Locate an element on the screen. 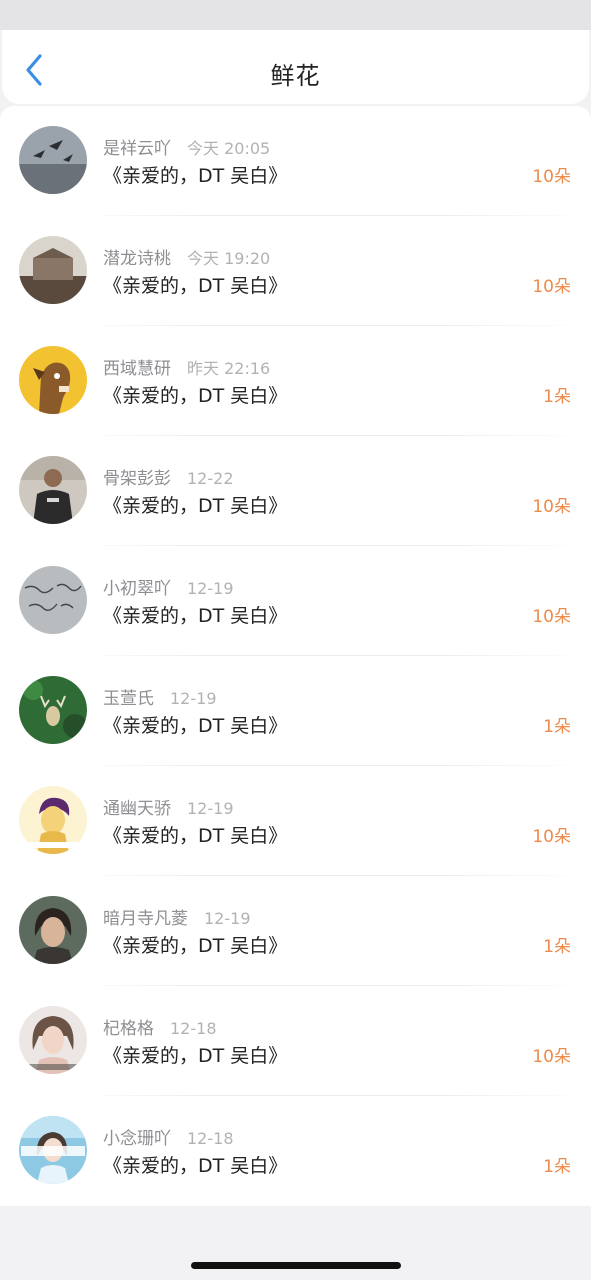 This screenshot has width=591, height=1280. list-item: 杞格格 12-18 《亲爱的，DT 吴白》 10朵 is located at coordinates (295, 1041).